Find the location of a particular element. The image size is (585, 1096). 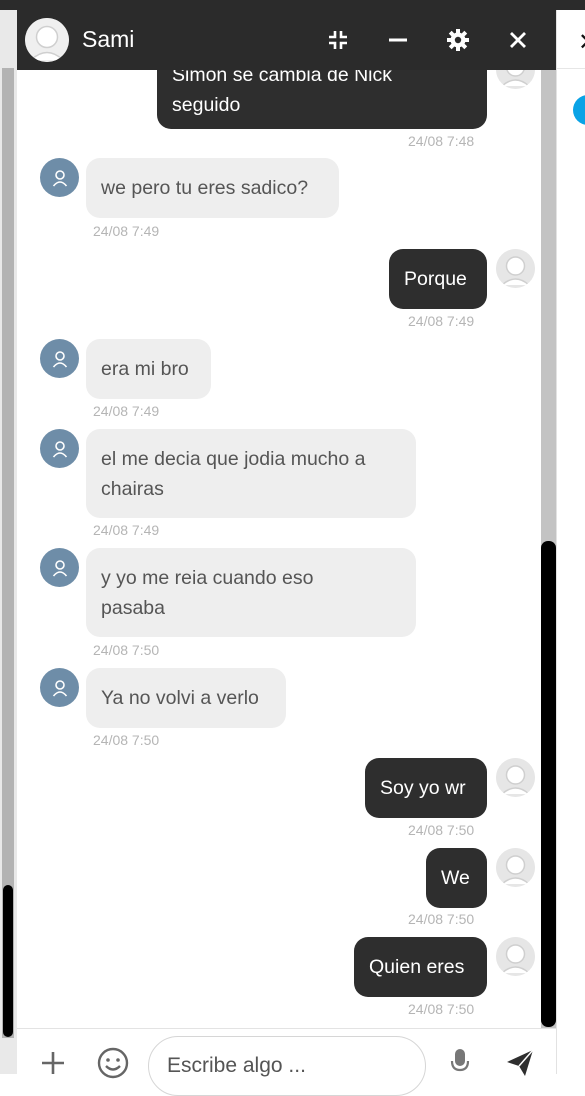

message-timestamp: 24/08 7:50 is located at coordinates (441, 1009).